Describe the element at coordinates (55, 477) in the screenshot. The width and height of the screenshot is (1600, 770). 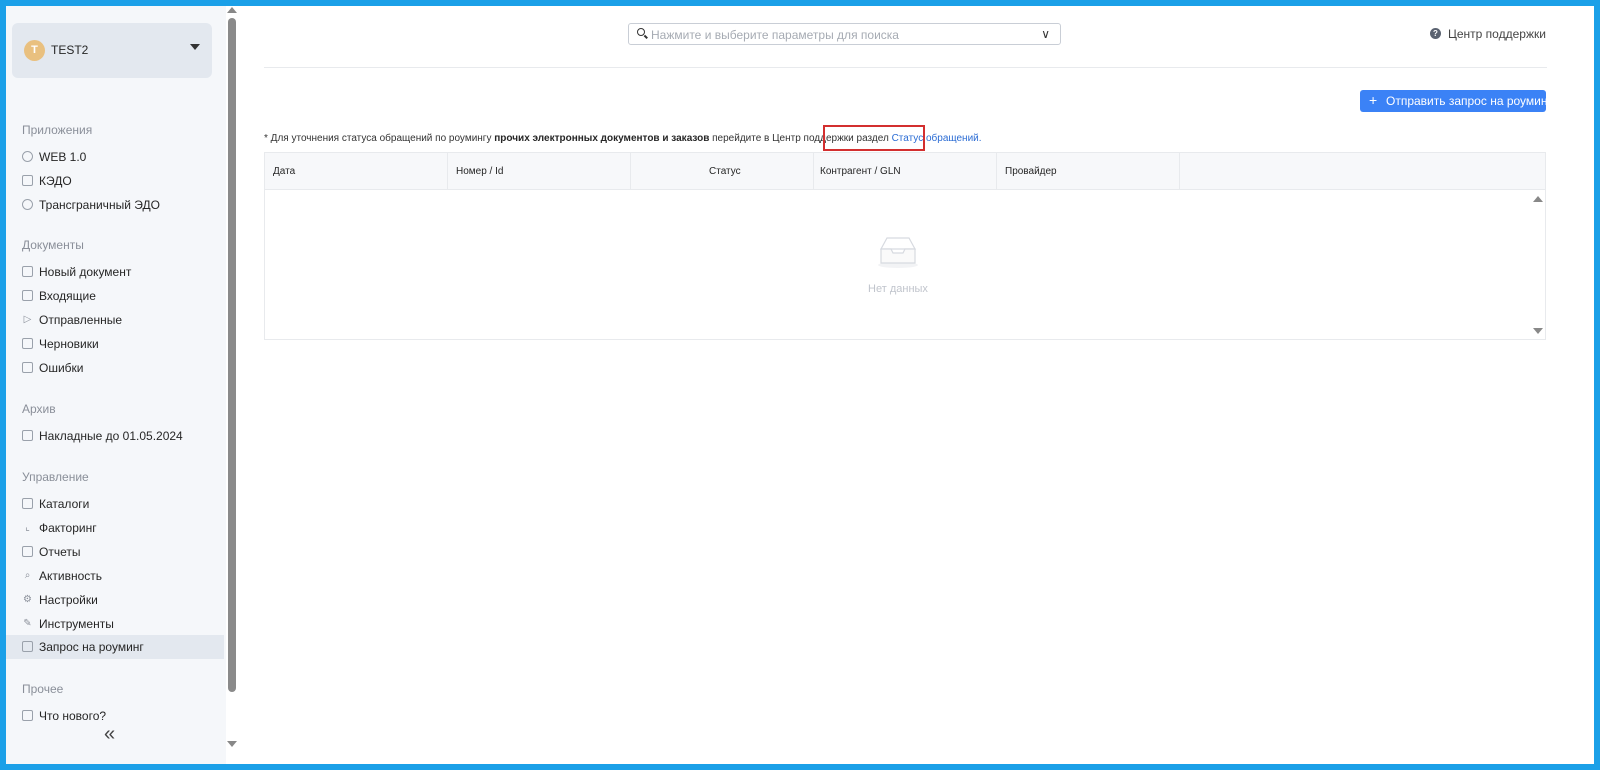
I see `section-title-management: Управление` at that location.